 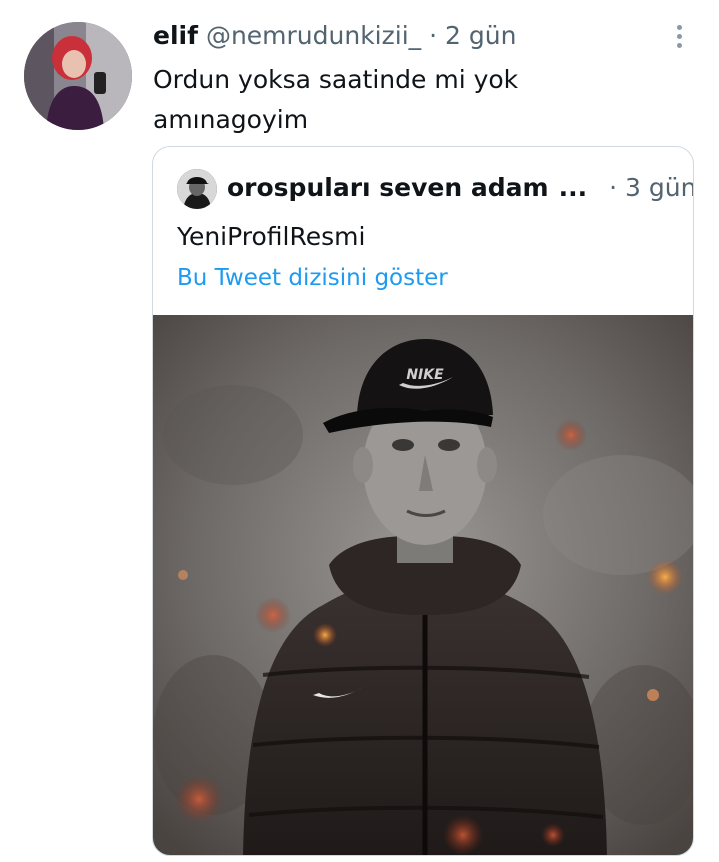 What do you see at coordinates (313, 35) in the screenshot?
I see `author-handle: @nemrudunkizii_` at bounding box center [313, 35].